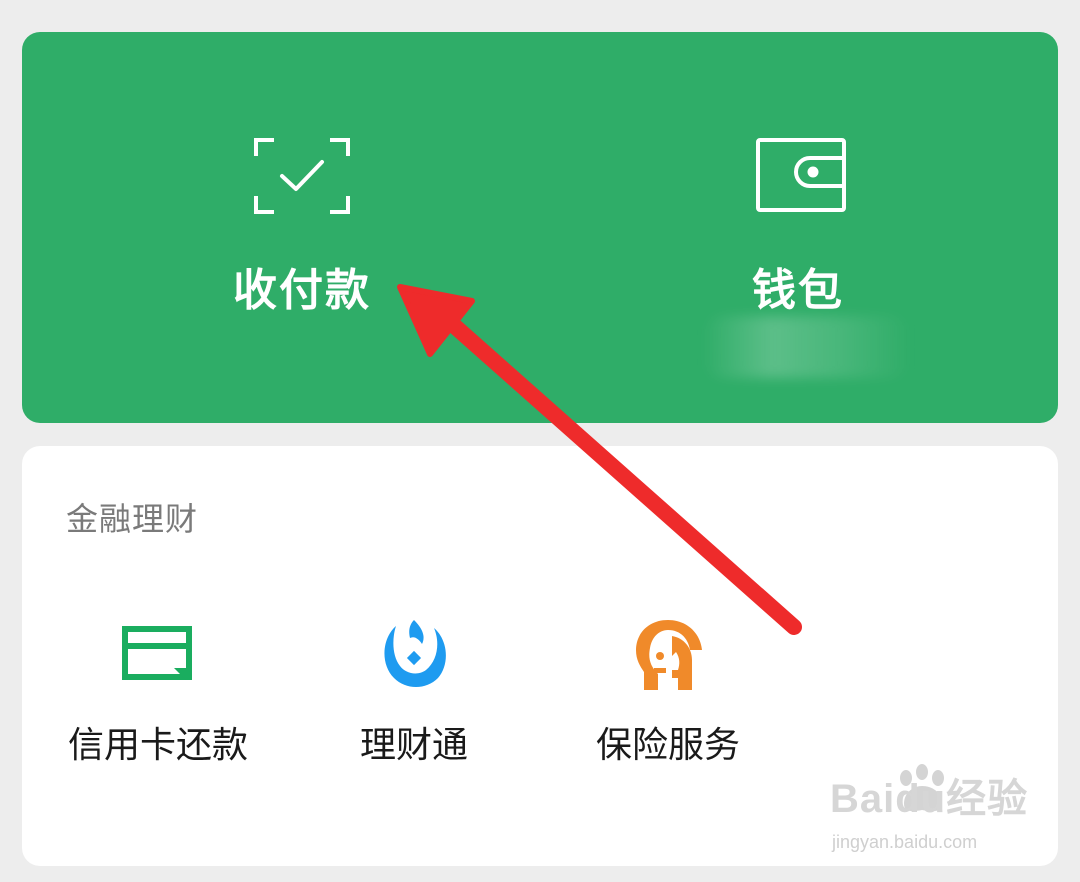 This screenshot has height=882, width=1080. What do you see at coordinates (302, 290) in the screenshot?
I see `pay-receive-label: 收付款` at bounding box center [302, 290].